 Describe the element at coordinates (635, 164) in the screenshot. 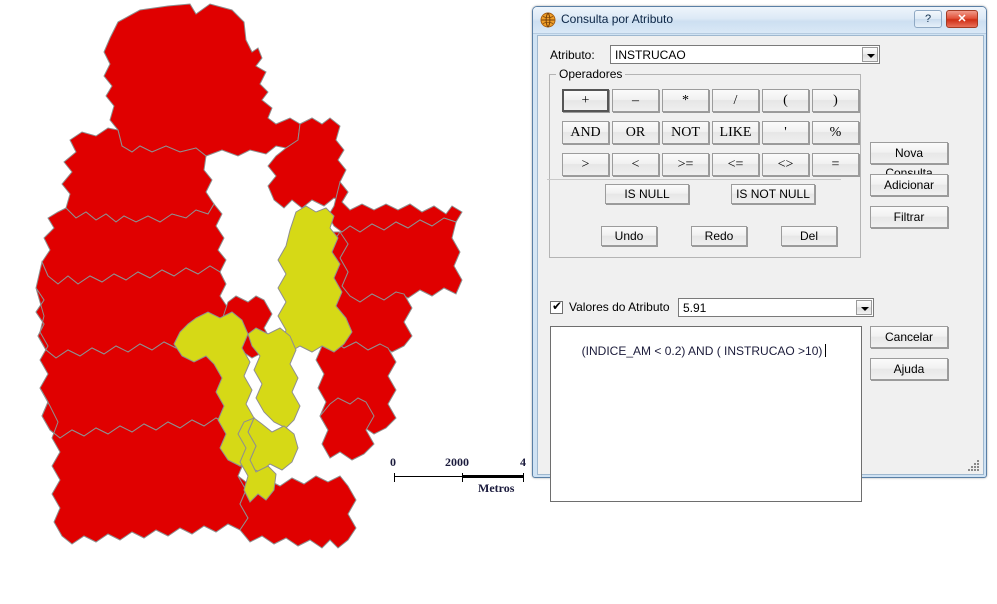

I see `operator-button-lt: <` at that location.